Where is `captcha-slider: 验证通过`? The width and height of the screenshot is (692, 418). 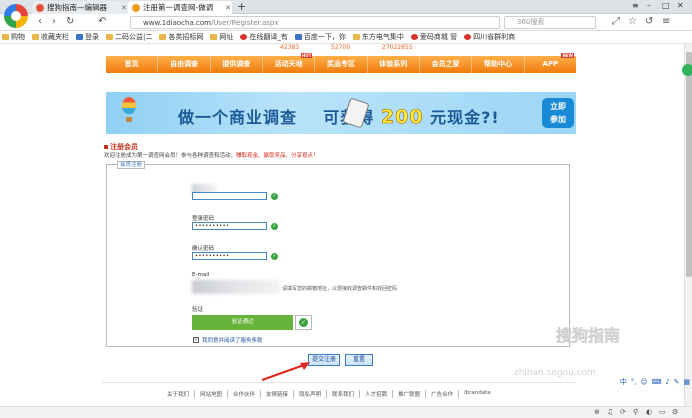 captcha-slider: 验证通过 is located at coordinates (242, 322).